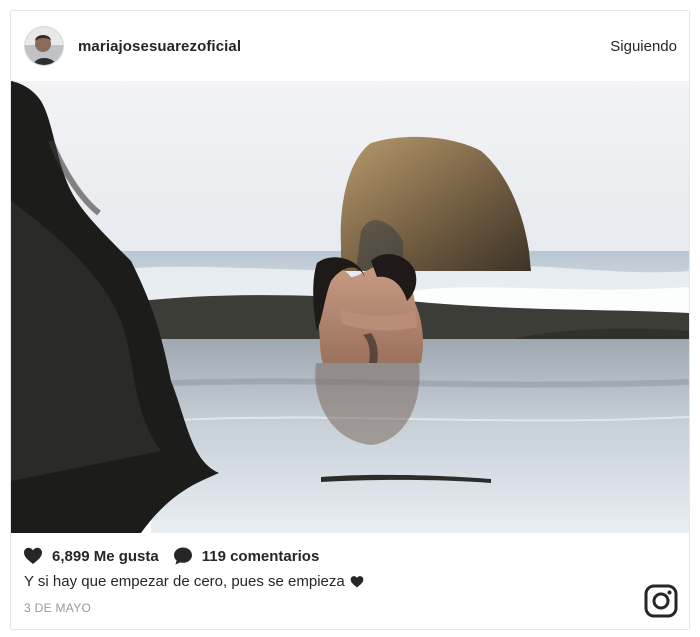 This screenshot has width=700, height=637. I want to click on heart-icon, so click(33, 556).